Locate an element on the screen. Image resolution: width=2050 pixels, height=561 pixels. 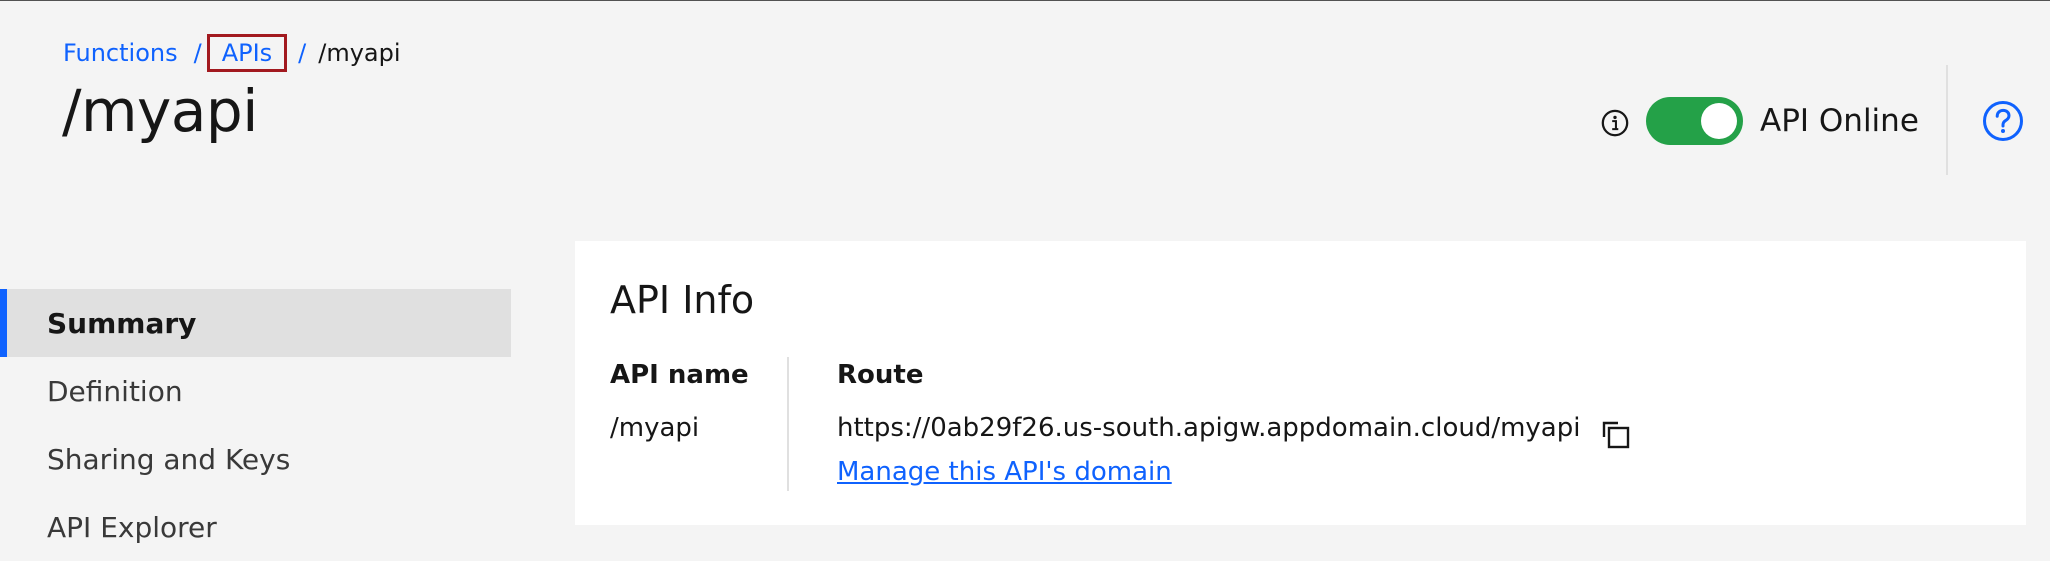
sidebar-item-label: API Explorer is located at coordinates (132, 527).